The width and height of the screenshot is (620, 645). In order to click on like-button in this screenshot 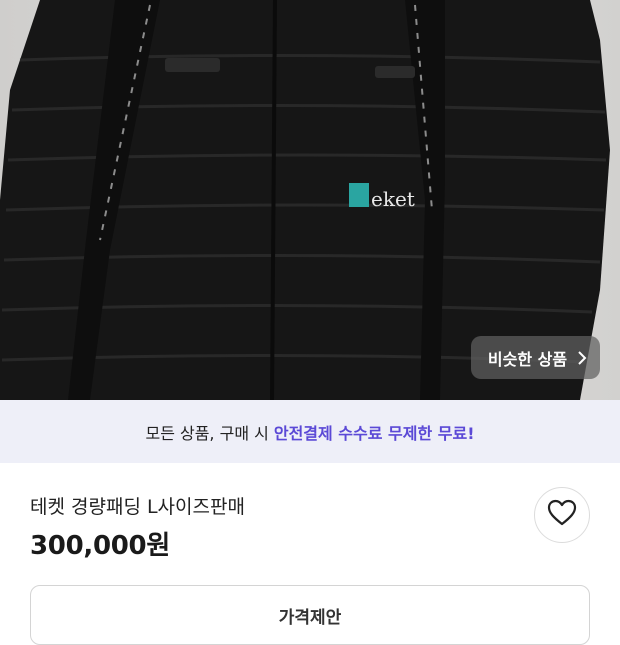, I will do `click(562, 515)`.